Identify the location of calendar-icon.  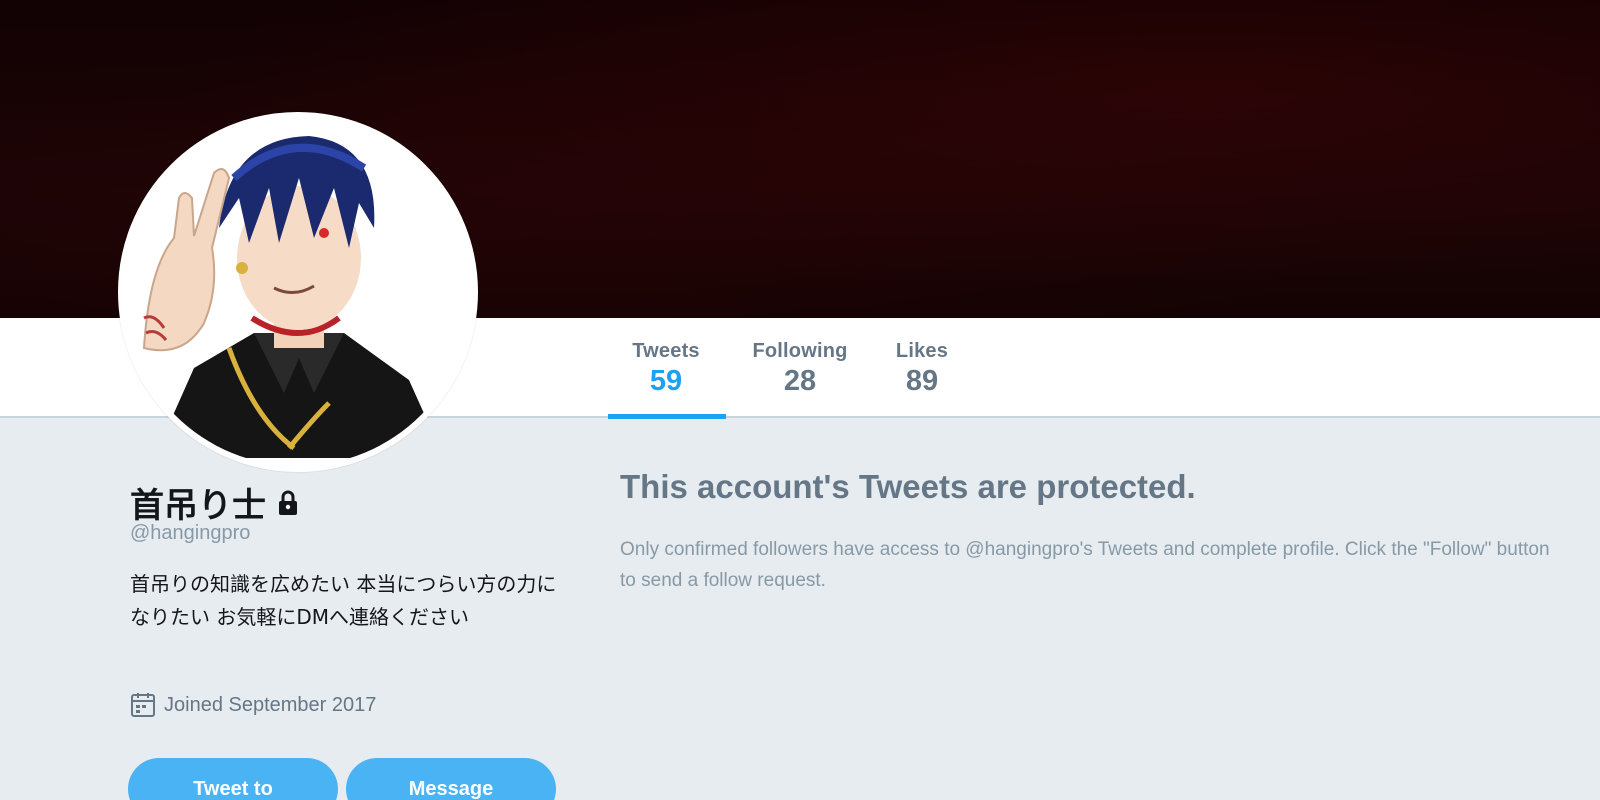
(143, 705).